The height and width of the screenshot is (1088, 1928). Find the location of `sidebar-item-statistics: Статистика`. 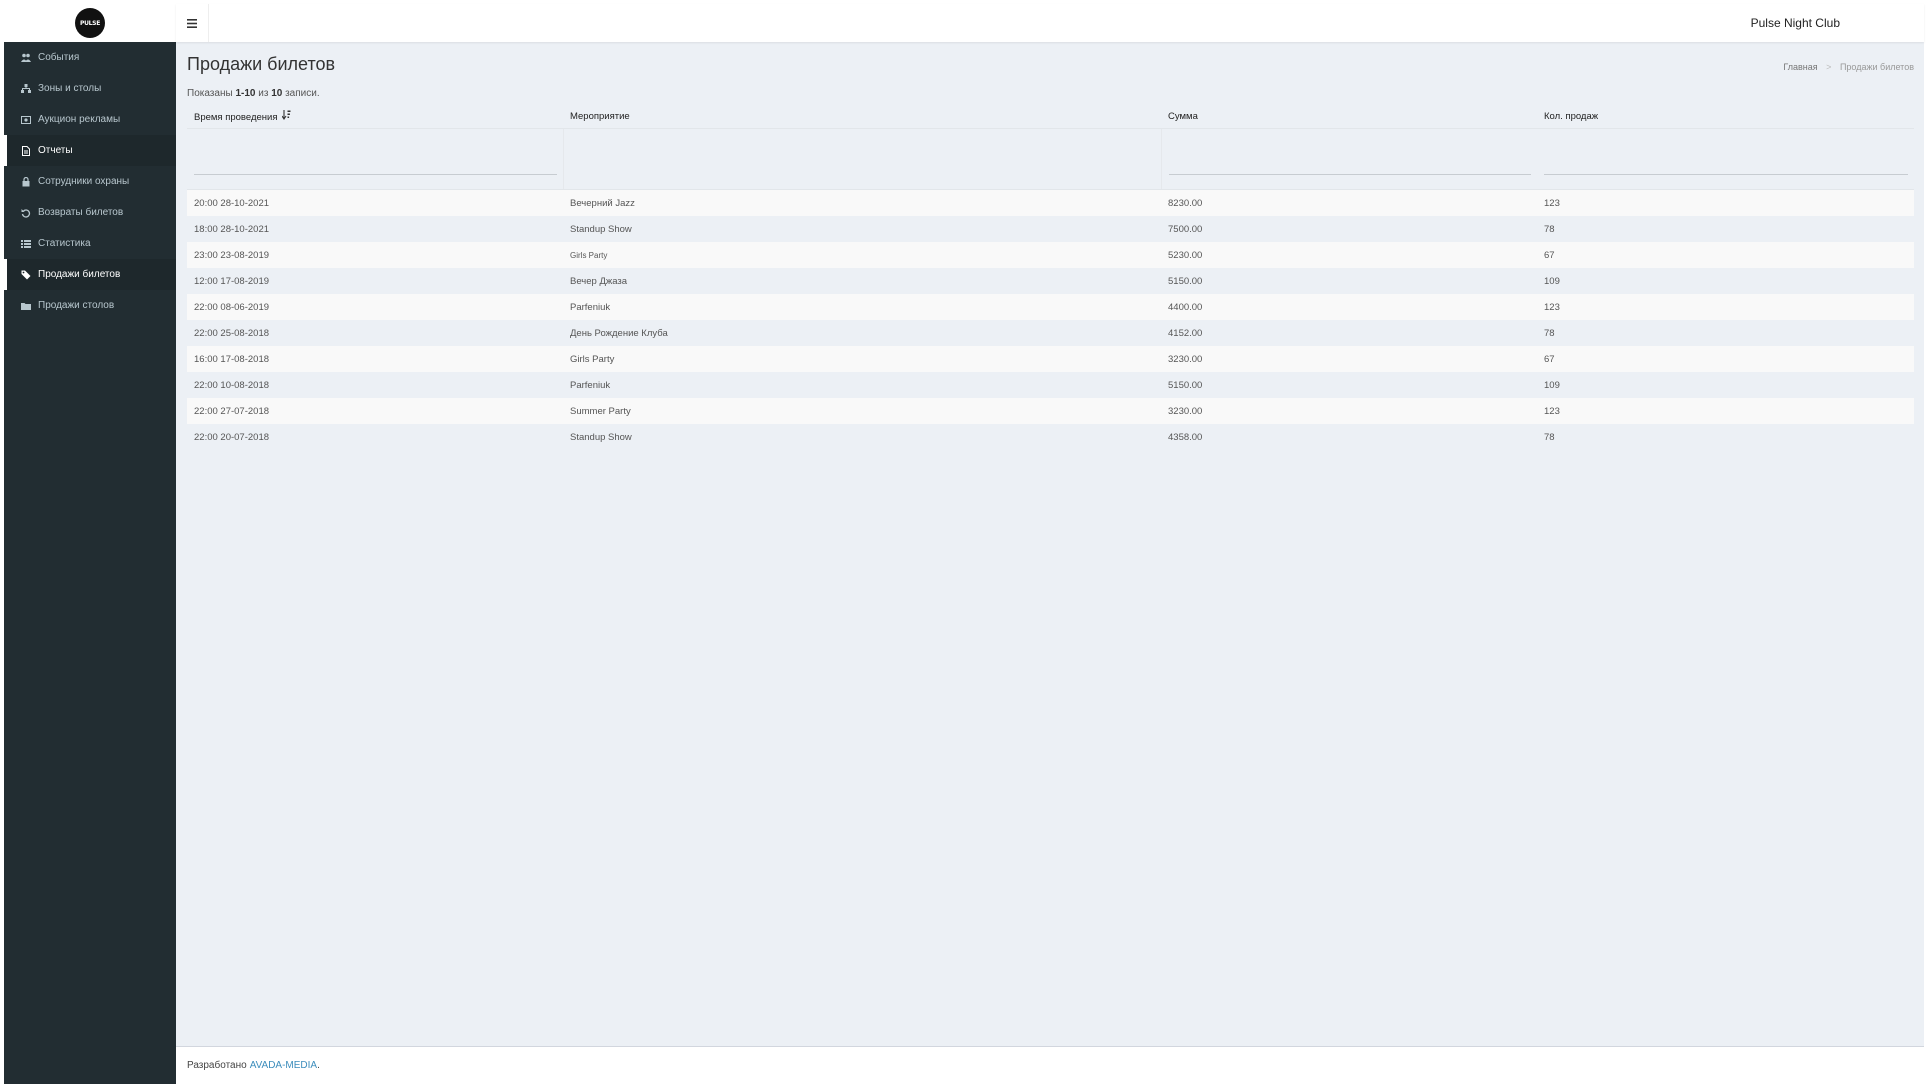

sidebar-item-statistics: Статистика is located at coordinates (90, 243).